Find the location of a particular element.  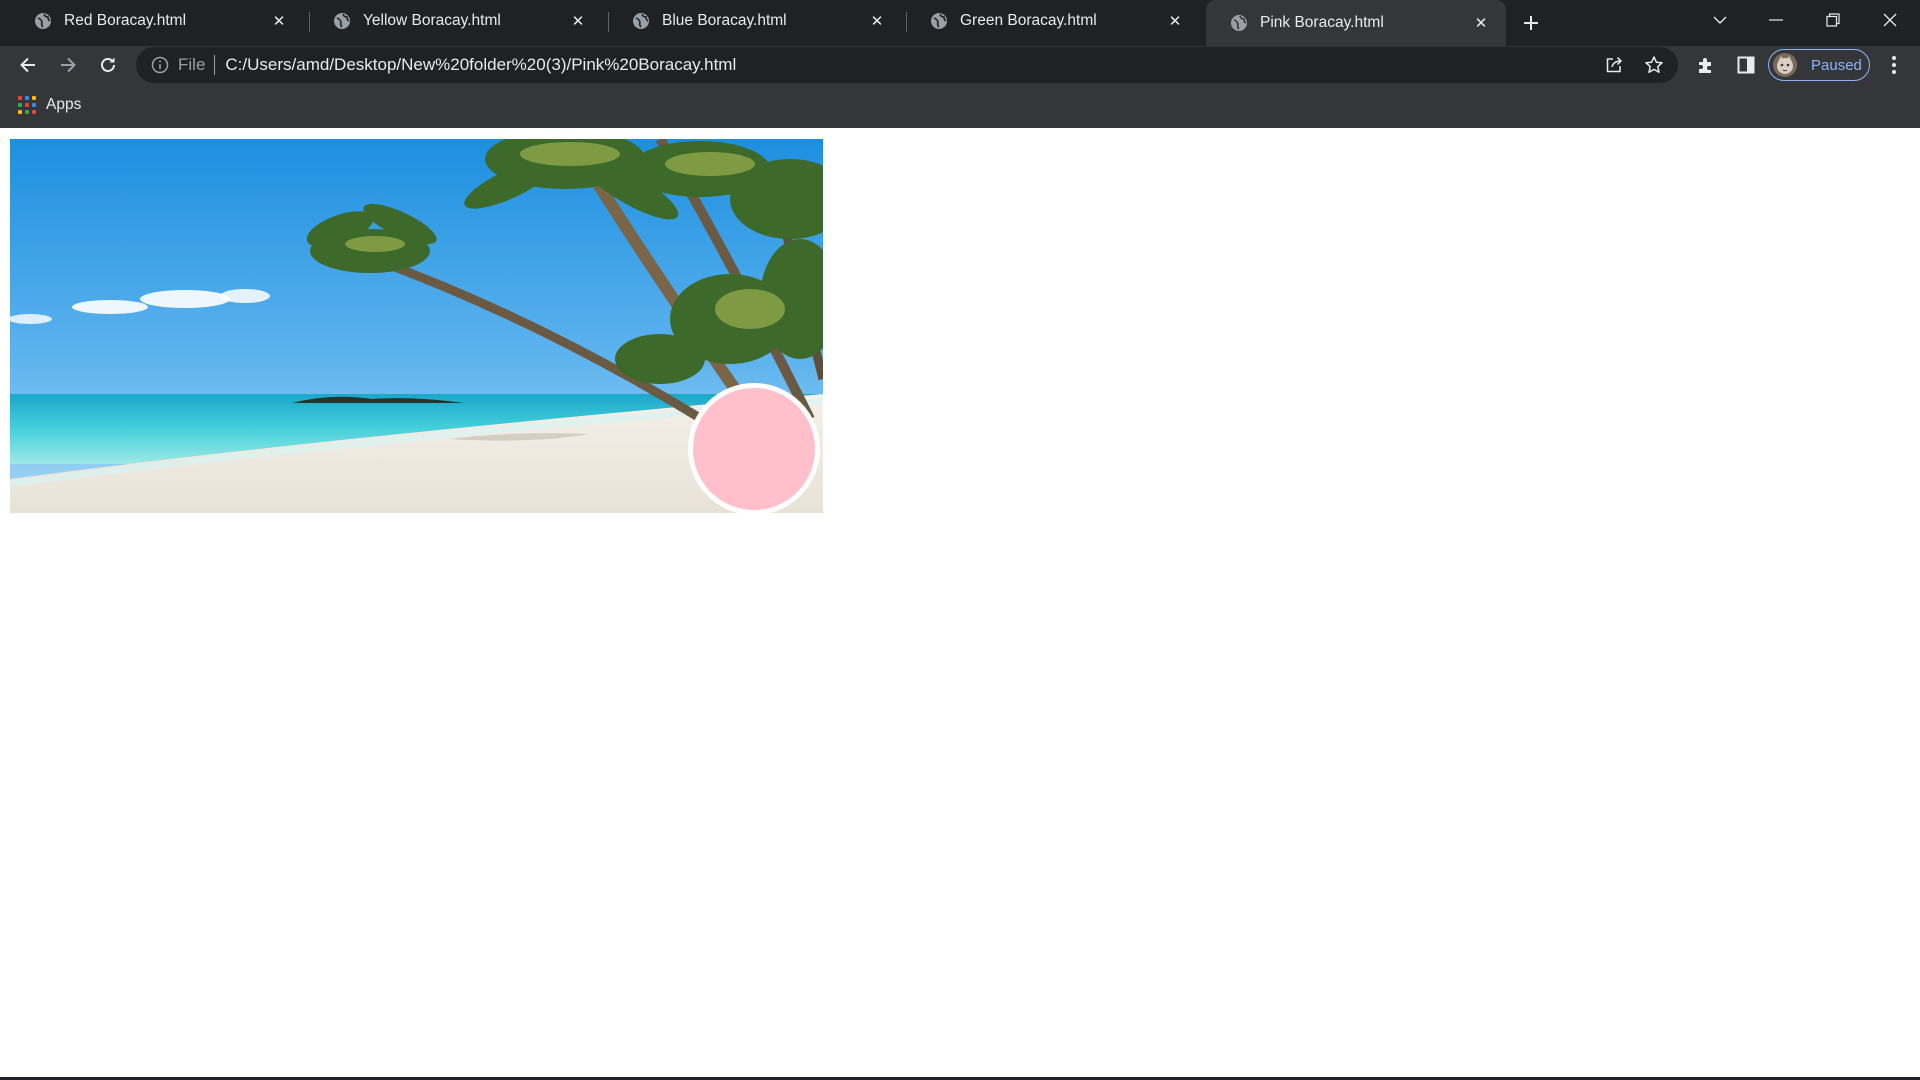

back-arrow-icon is located at coordinates (27, 65).